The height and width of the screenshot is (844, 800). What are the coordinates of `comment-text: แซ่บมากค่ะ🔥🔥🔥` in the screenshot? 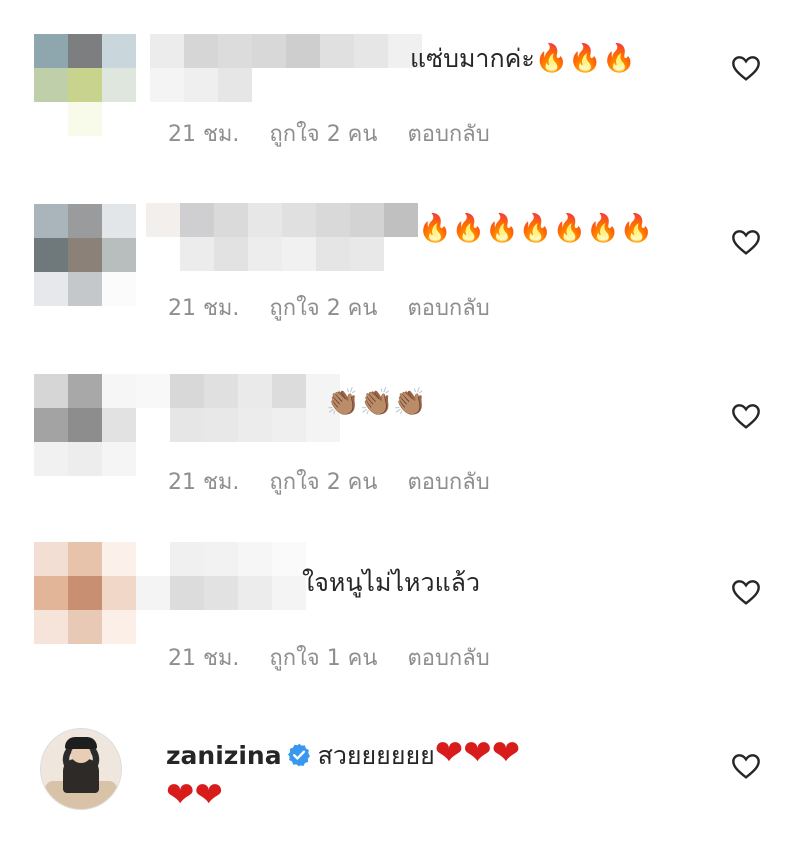 It's located at (523, 59).